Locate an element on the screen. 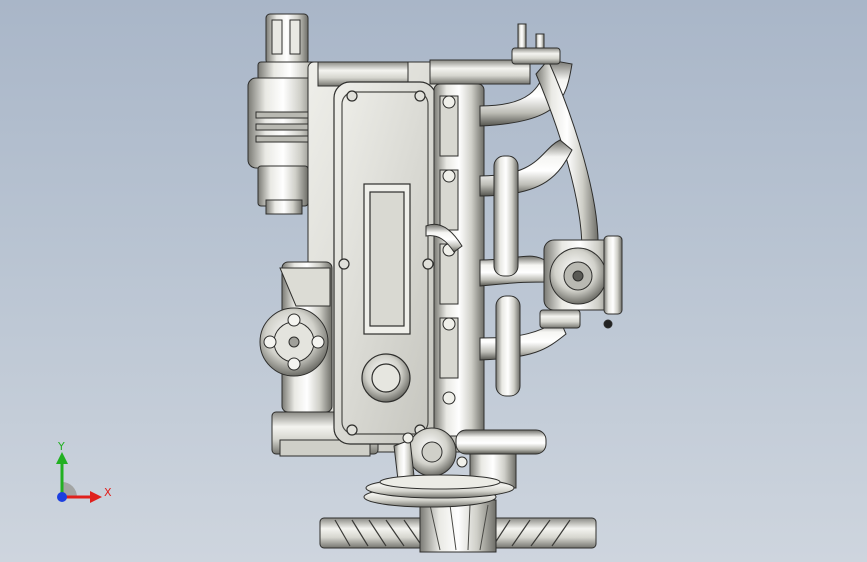 The width and height of the screenshot is (867, 562). sensor-posts is located at coordinates (536, 44).